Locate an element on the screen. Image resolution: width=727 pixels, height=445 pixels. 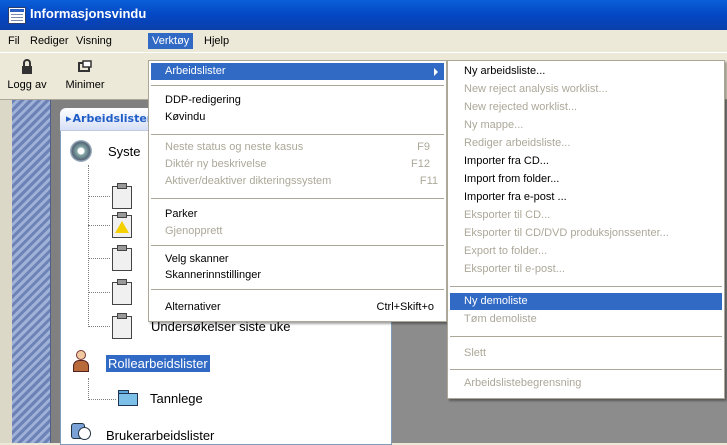
minimize-label: Minimer is located at coordinates (85, 85).